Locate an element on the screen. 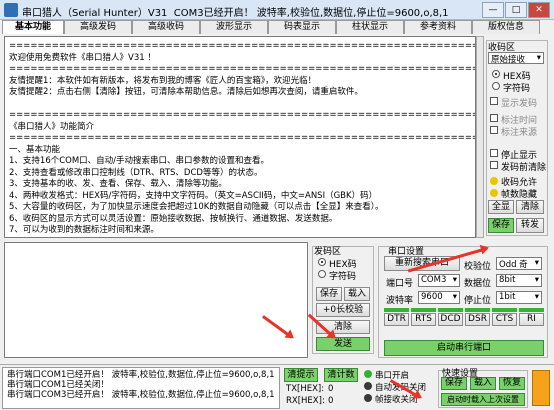 This screenshot has width=554, height=410. rx-label: RX[HEX]: is located at coordinates (305, 401).